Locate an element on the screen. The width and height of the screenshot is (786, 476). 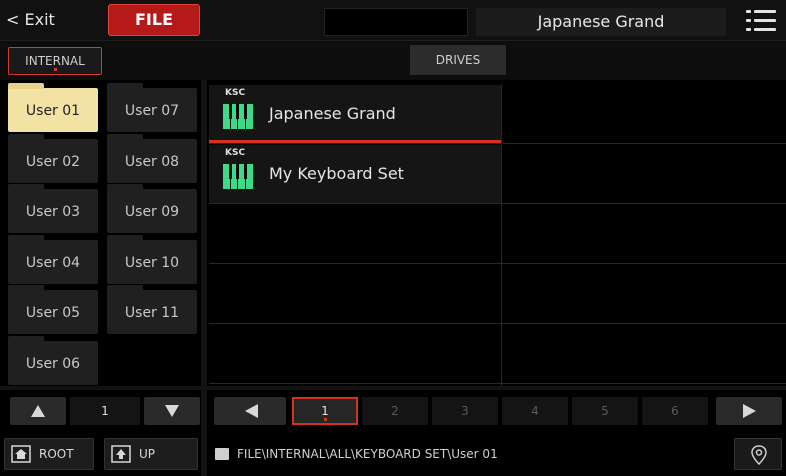
page-number: 2 is located at coordinates (395, 411).